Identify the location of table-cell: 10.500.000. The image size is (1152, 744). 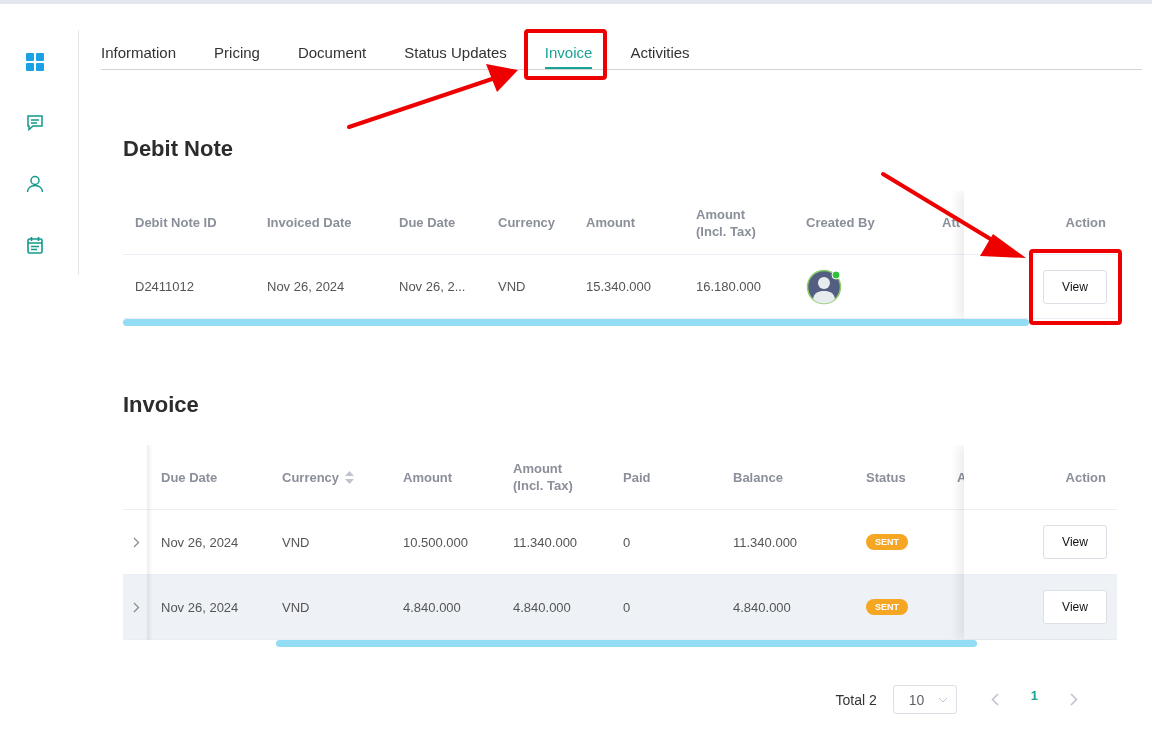
(436, 542).